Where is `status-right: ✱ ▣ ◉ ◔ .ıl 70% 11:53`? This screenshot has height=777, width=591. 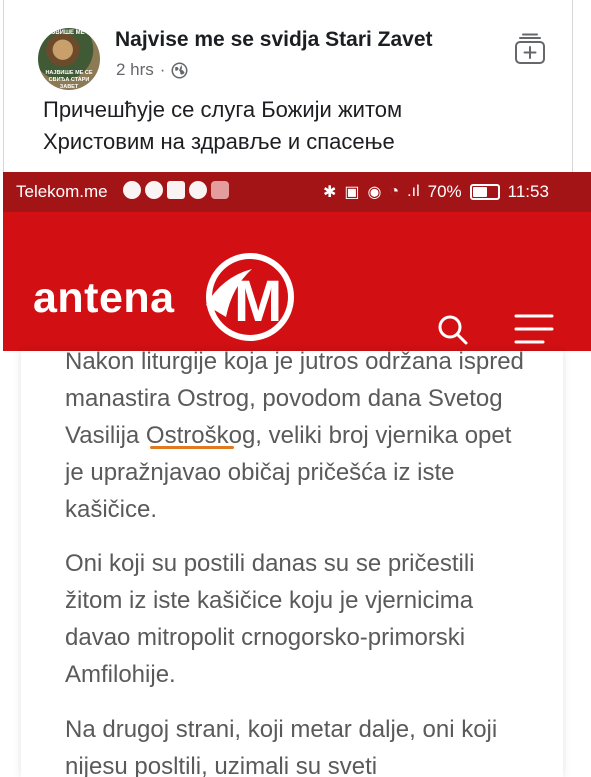
status-right: ✱ ▣ ◉ ◔ .ıl 70% 11:53 is located at coordinates (436, 192).